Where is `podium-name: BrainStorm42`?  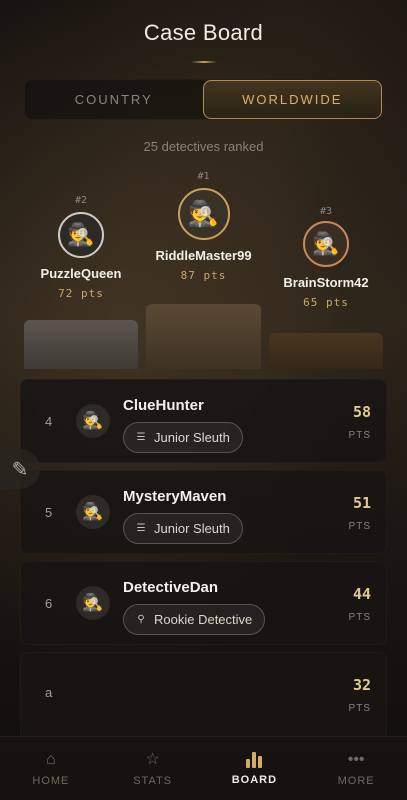
podium-name: BrainStorm42 is located at coordinates (326, 282).